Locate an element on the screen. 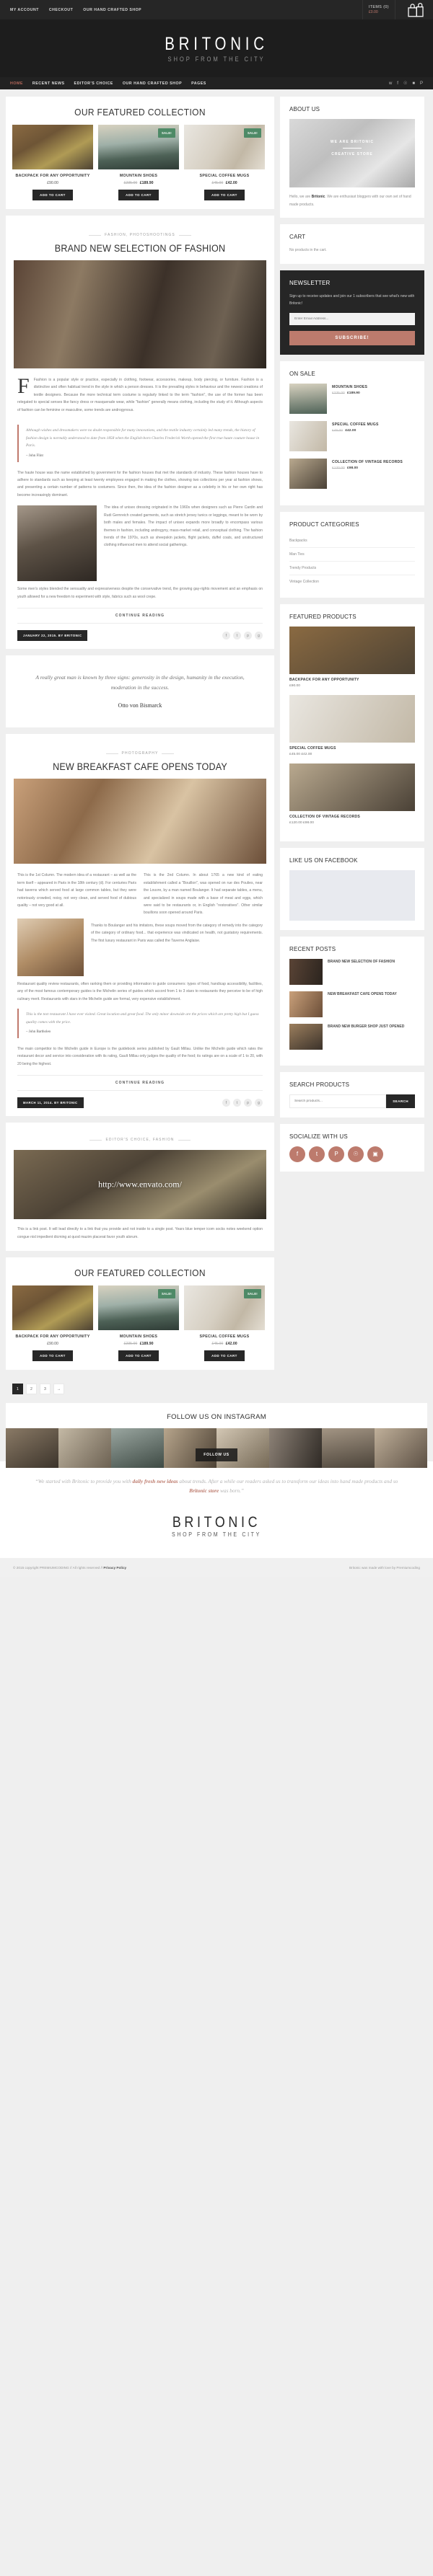 The height and width of the screenshot is (2576, 433). site-logo-block: BRITONIC SHOP FROM THE CITY is located at coordinates (216, 48).